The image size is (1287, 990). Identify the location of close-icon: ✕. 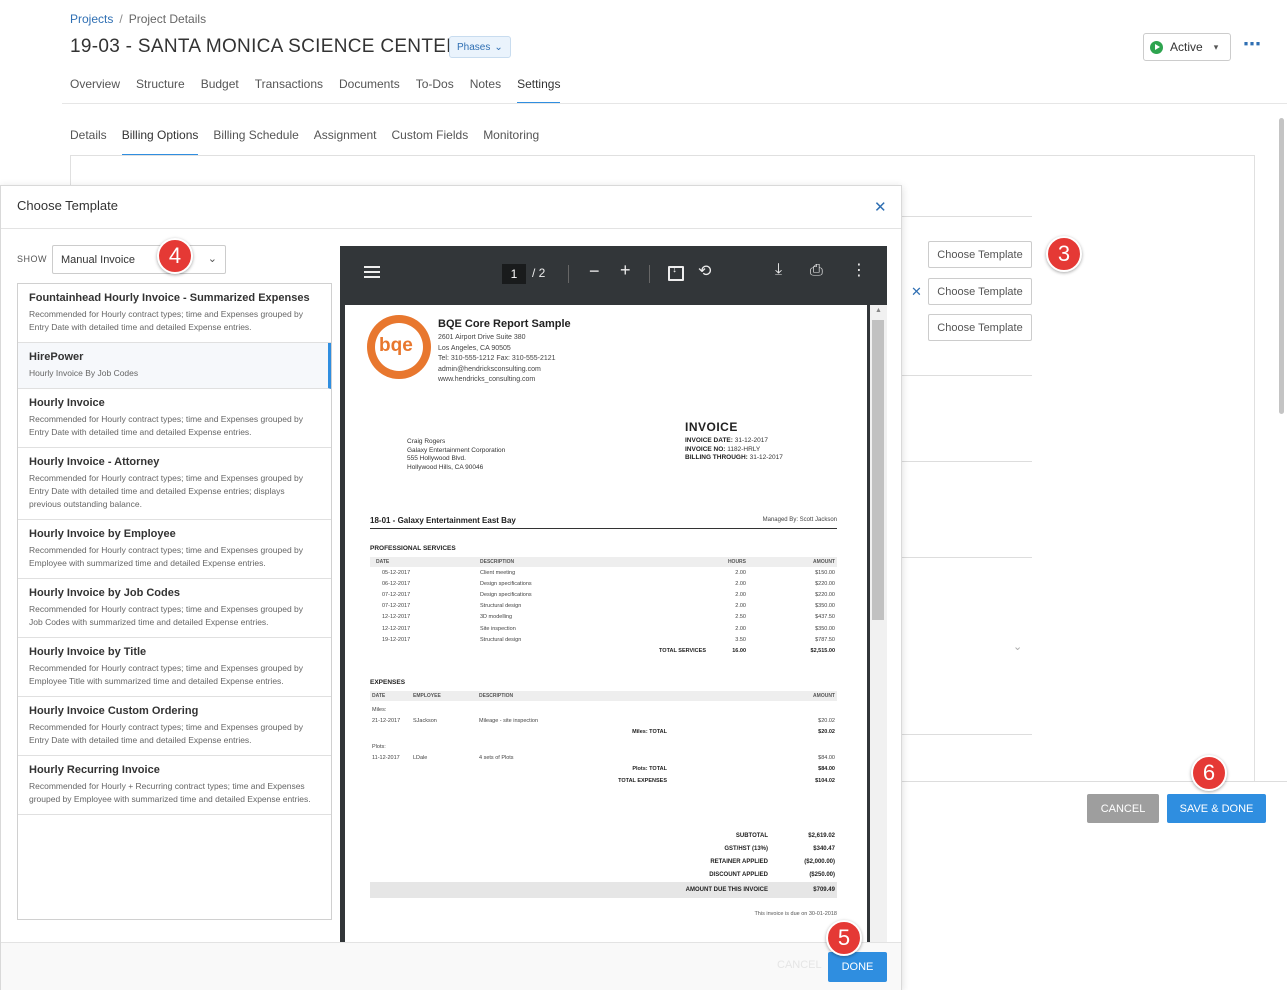
(880, 207).